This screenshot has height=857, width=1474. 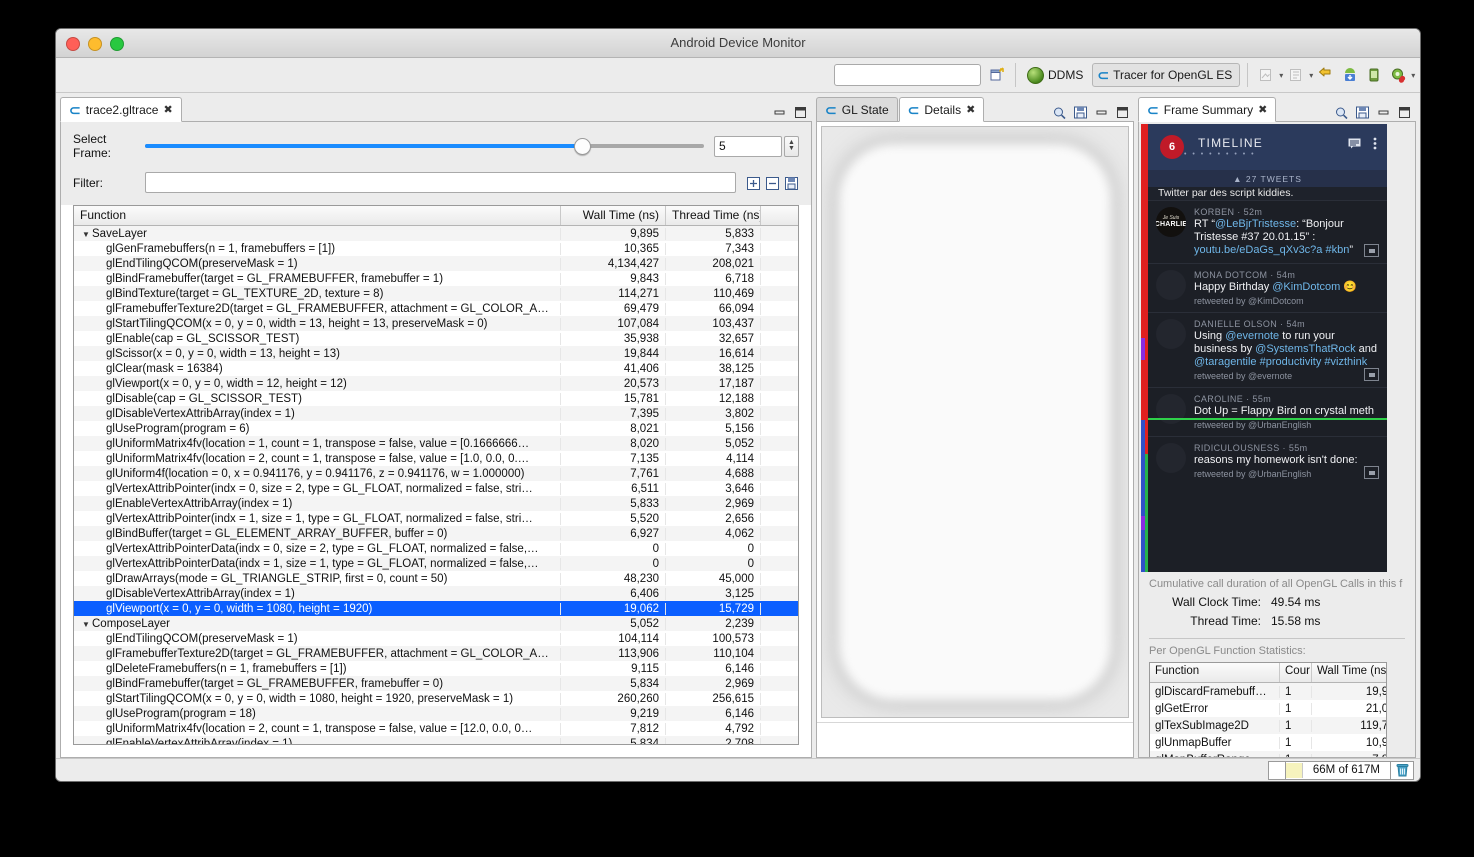 What do you see at coordinates (1296, 672) in the screenshot?
I see `stats-column-count: Cour` at bounding box center [1296, 672].